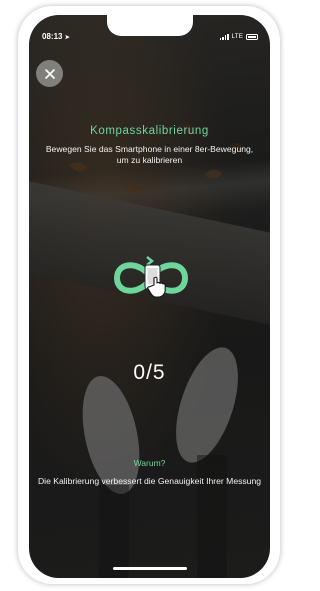 The width and height of the screenshot is (320, 591). Describe the element at coordinates (252, 36) in the screenshot. I see `battery-icon` at that location.